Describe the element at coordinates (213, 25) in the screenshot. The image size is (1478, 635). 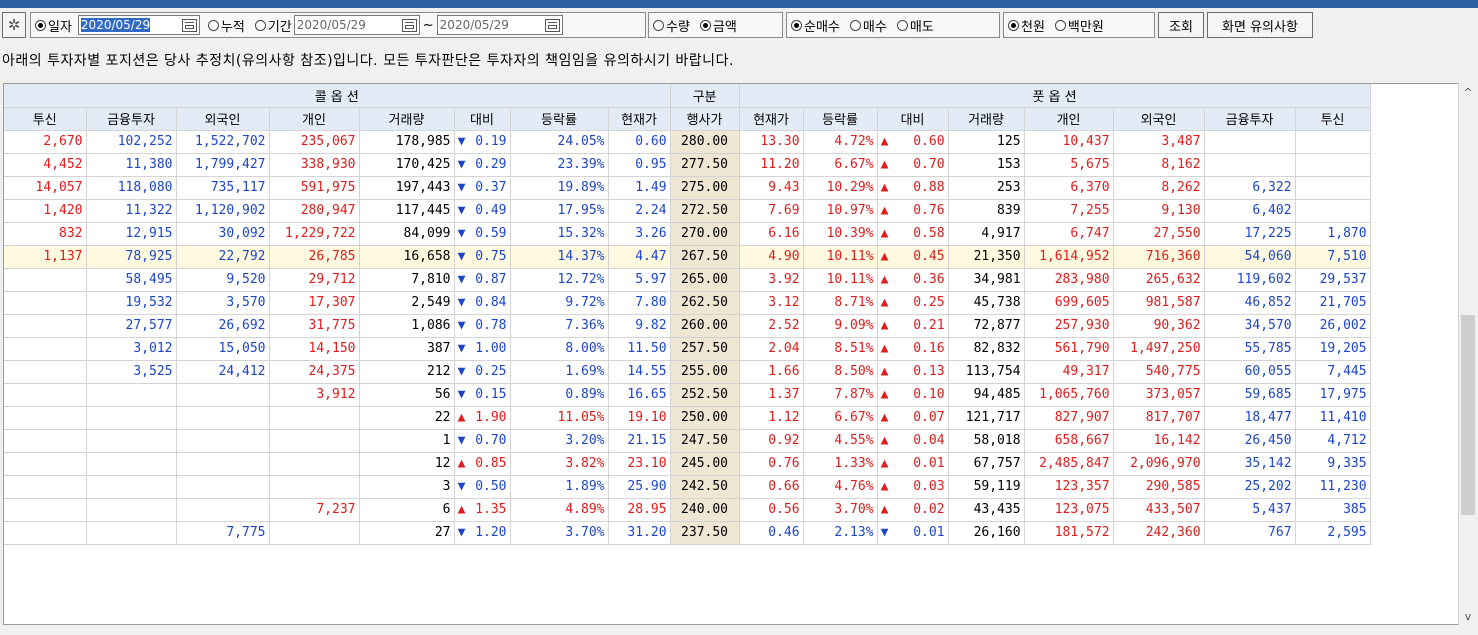
I see `mode-radio-cumulative` at that location.